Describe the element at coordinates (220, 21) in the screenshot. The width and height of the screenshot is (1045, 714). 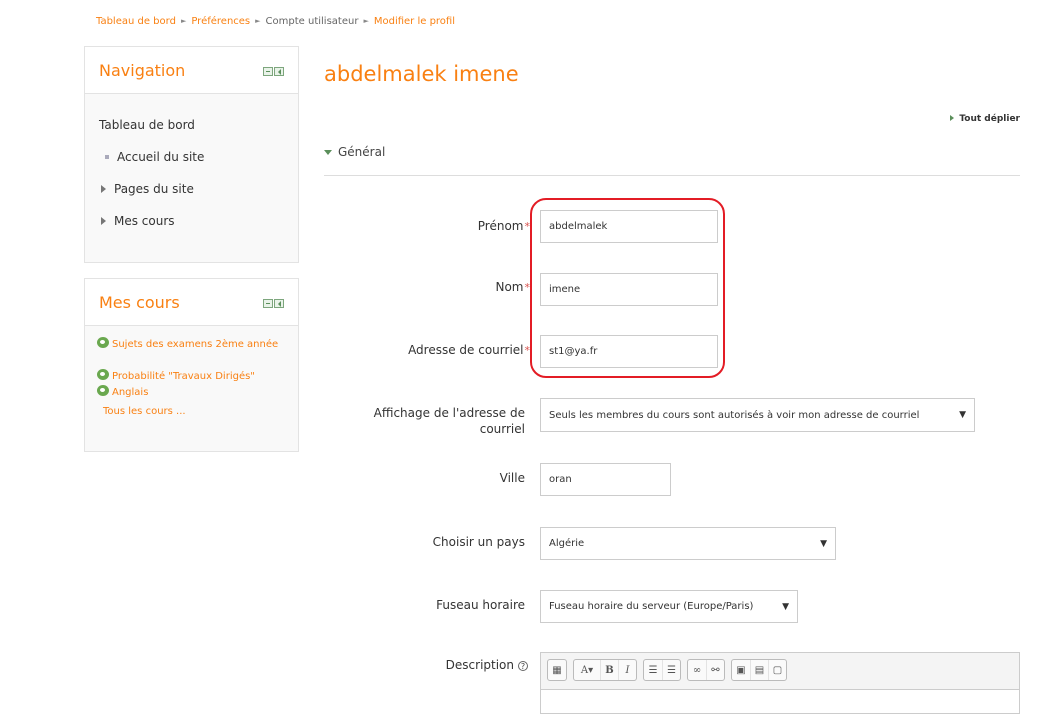
I see `breadcrumb-preferences: Préférences` at that location.